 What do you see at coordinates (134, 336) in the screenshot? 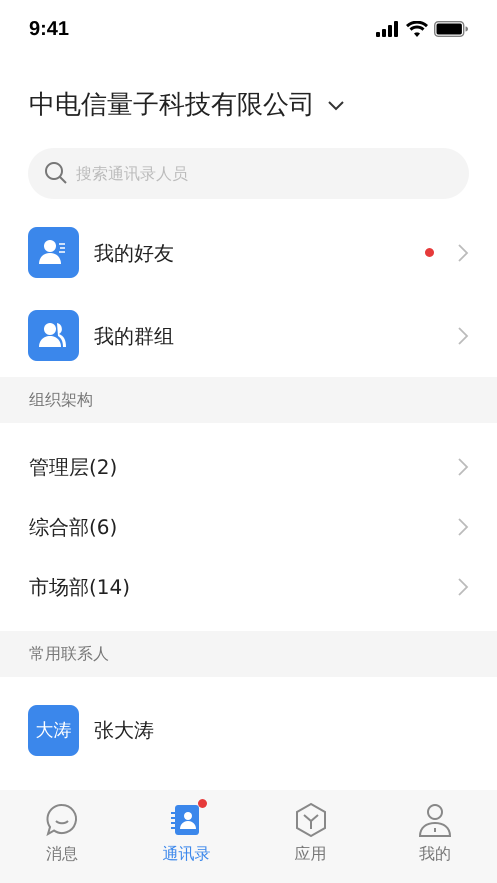
I see `row-label: 我的群组` at bounding box center [134, 336].